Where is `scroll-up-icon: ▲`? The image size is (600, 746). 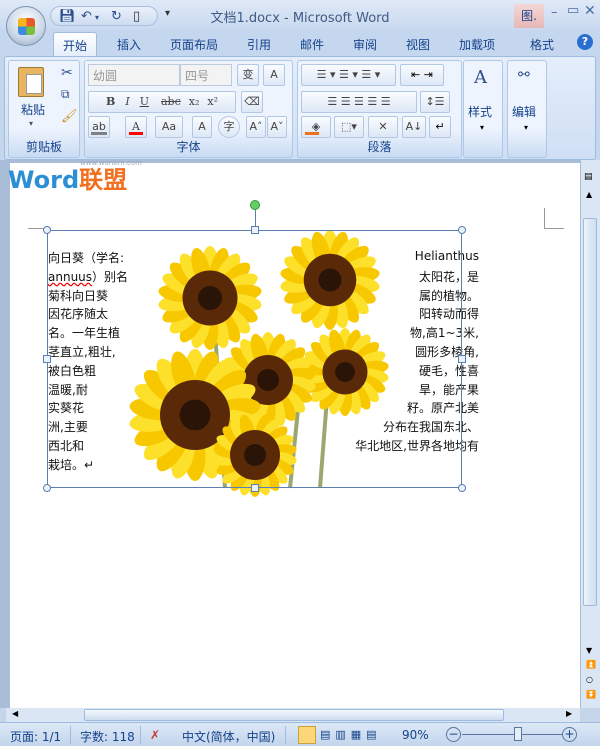 scroll-up-icon: ▲ is located at coordinates (589, 194).